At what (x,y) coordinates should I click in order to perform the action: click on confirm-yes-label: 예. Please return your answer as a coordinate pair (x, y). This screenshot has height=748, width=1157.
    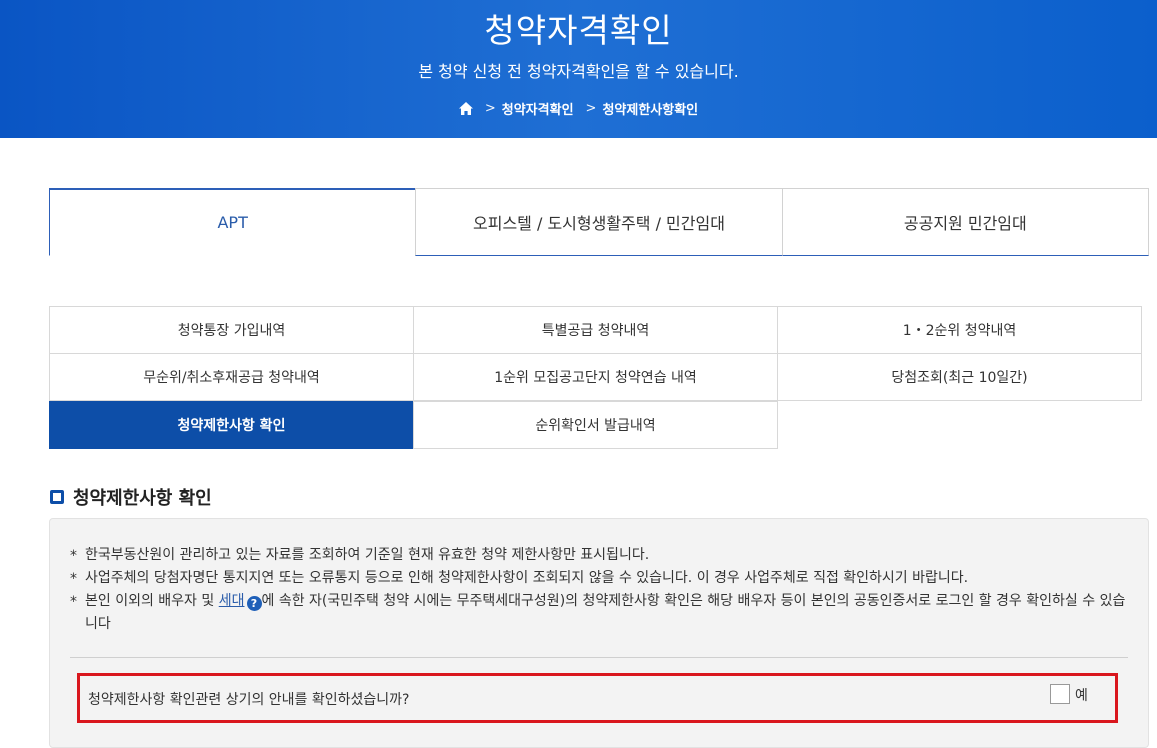
    Looking at the image, I should click on (1081, 695).